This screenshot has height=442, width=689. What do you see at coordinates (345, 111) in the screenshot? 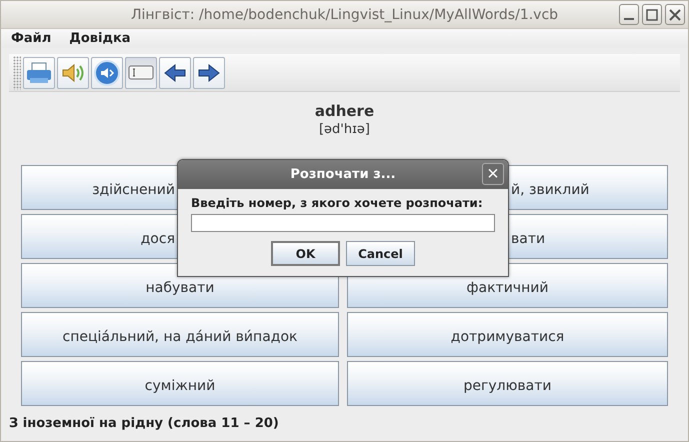
I see `foreign-word: adhere` at bounding box center [345, 111].